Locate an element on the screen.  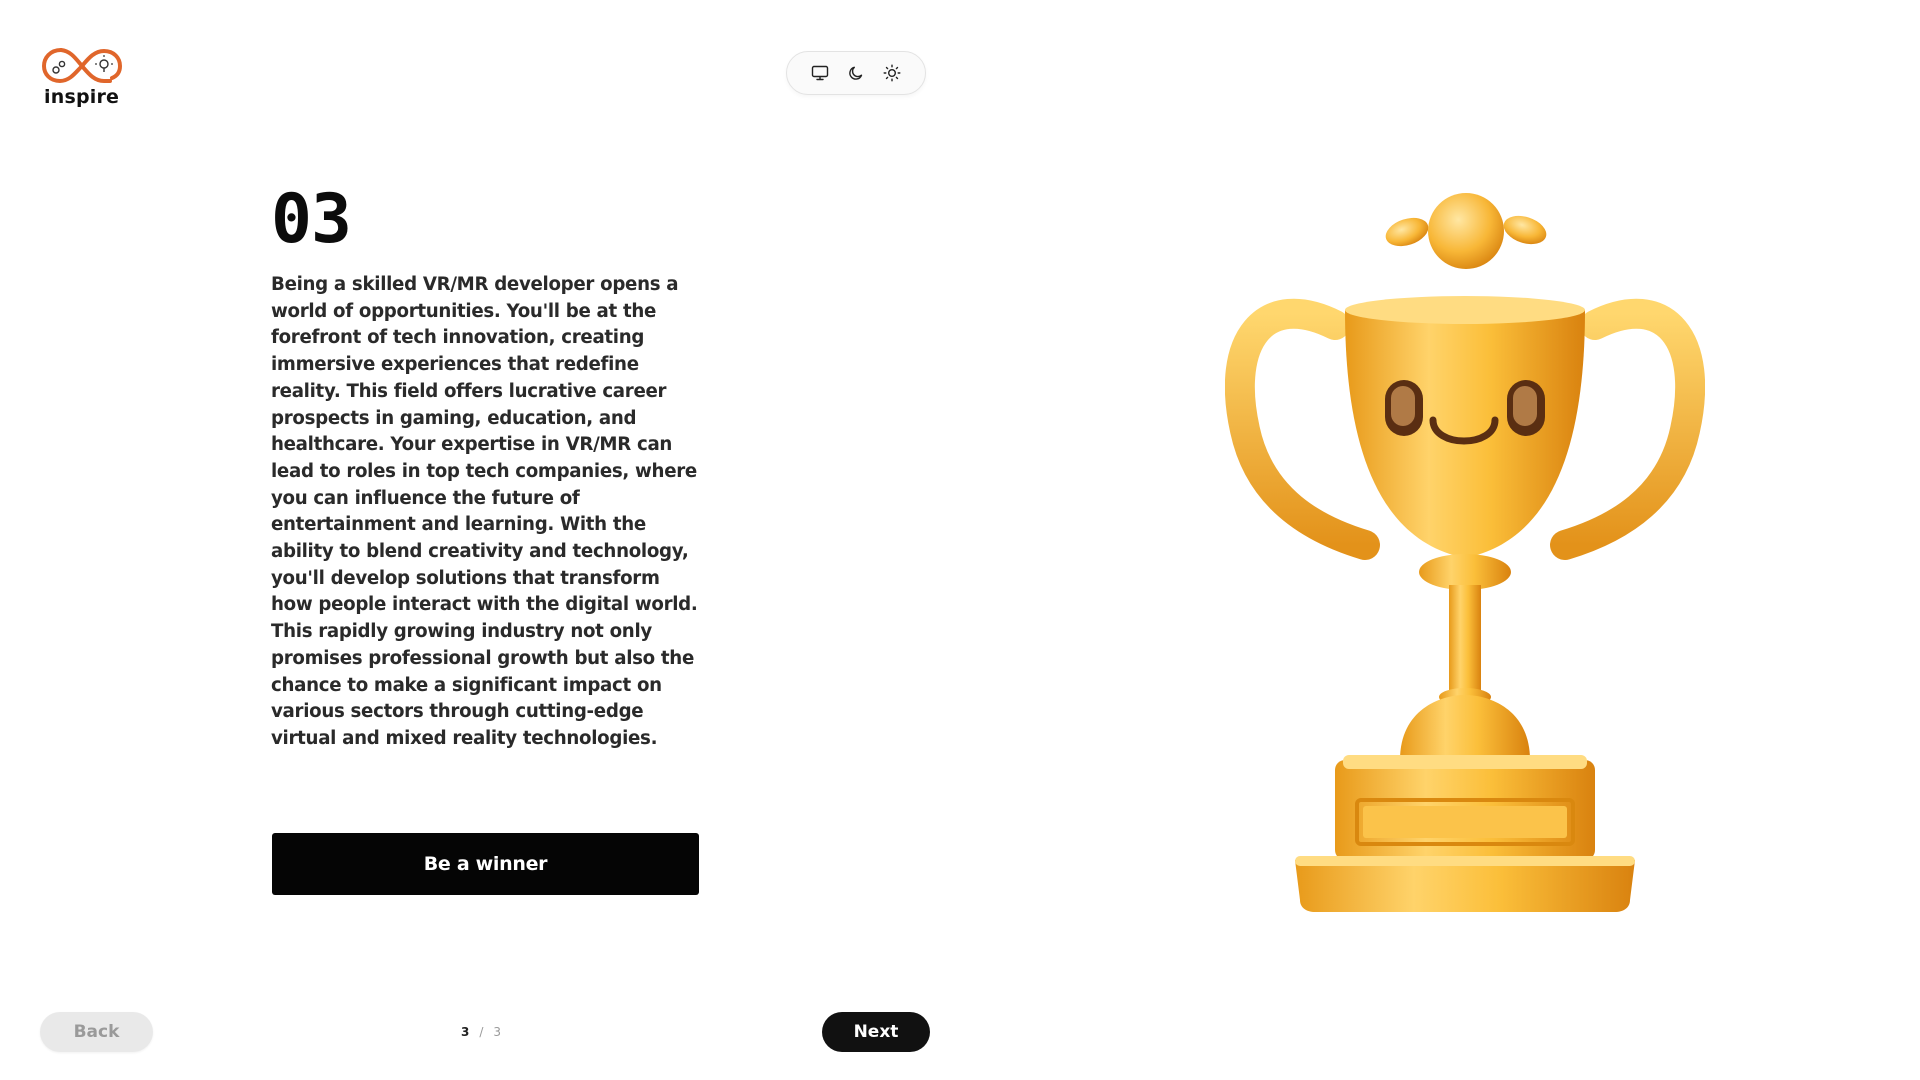
brand-name: inspire is located at coordinates (82, 97).